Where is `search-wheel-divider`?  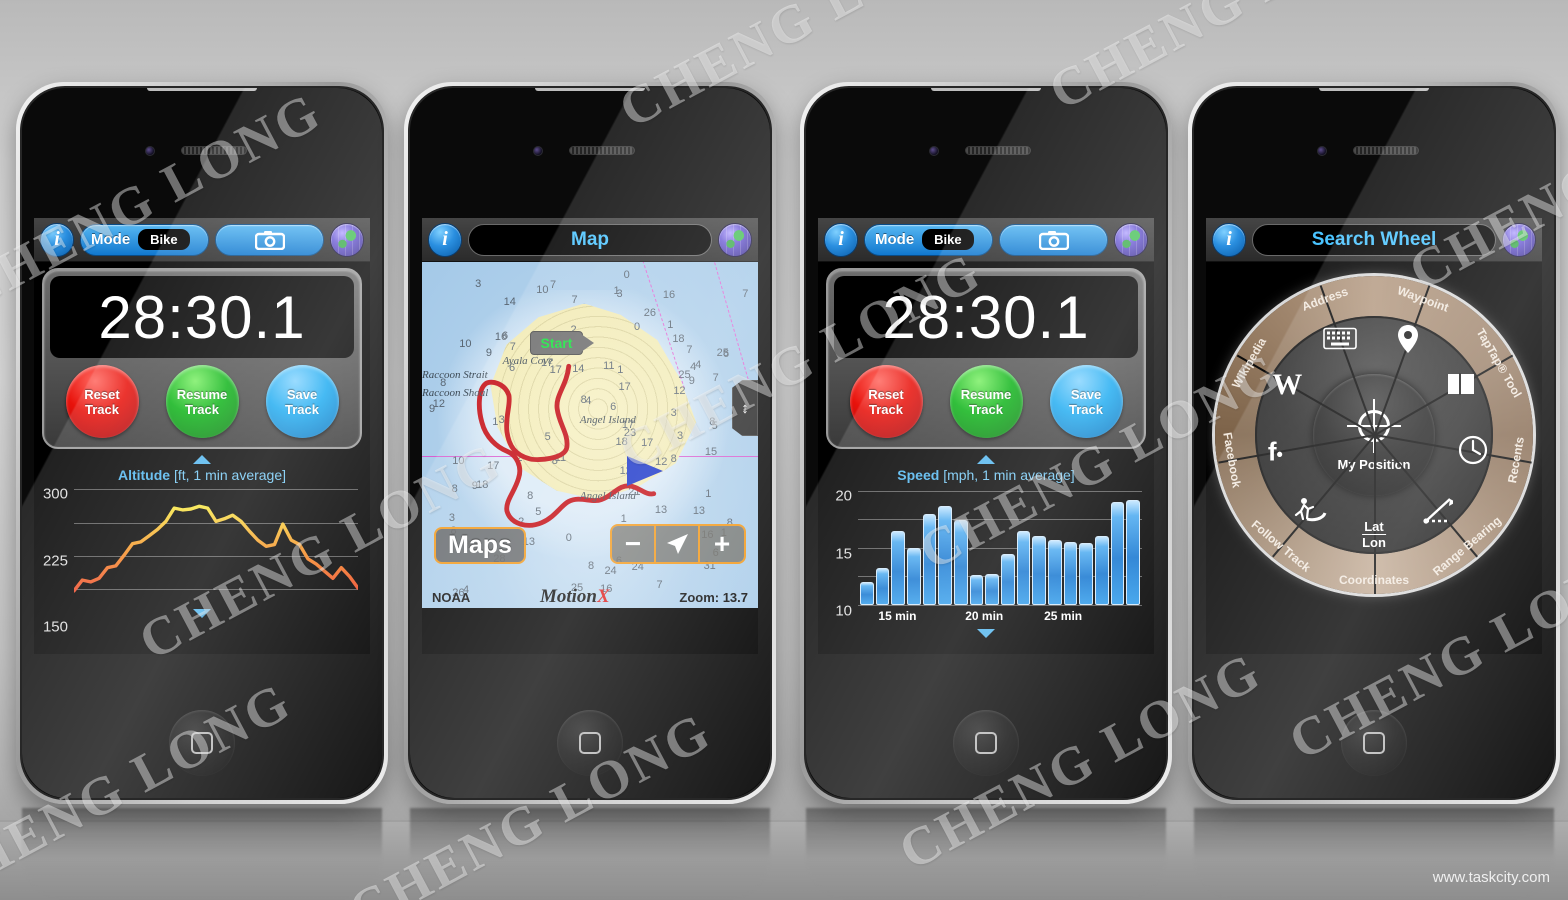
search-wheel-divider is located at coordinates (1375, 514).